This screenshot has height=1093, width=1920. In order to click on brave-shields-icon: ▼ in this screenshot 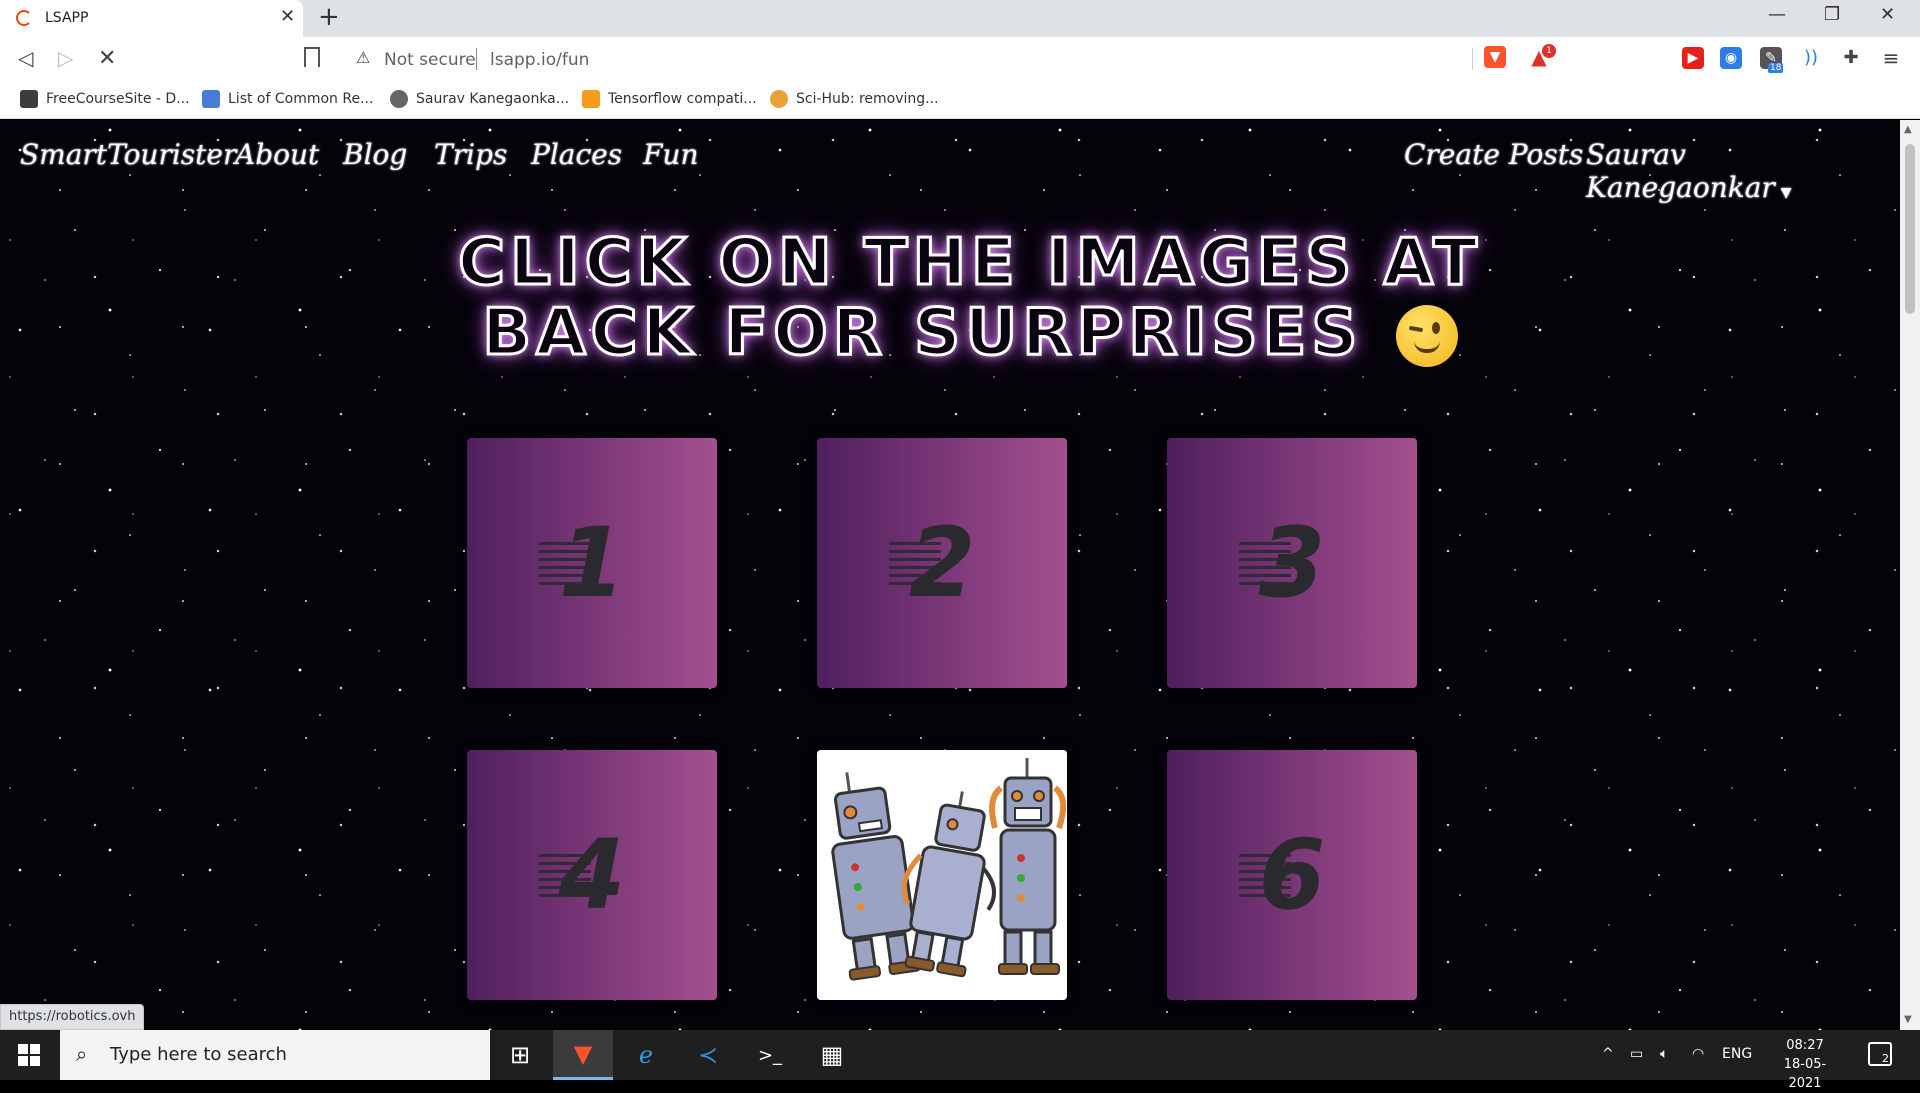, I will do `click(1495, 57)`.